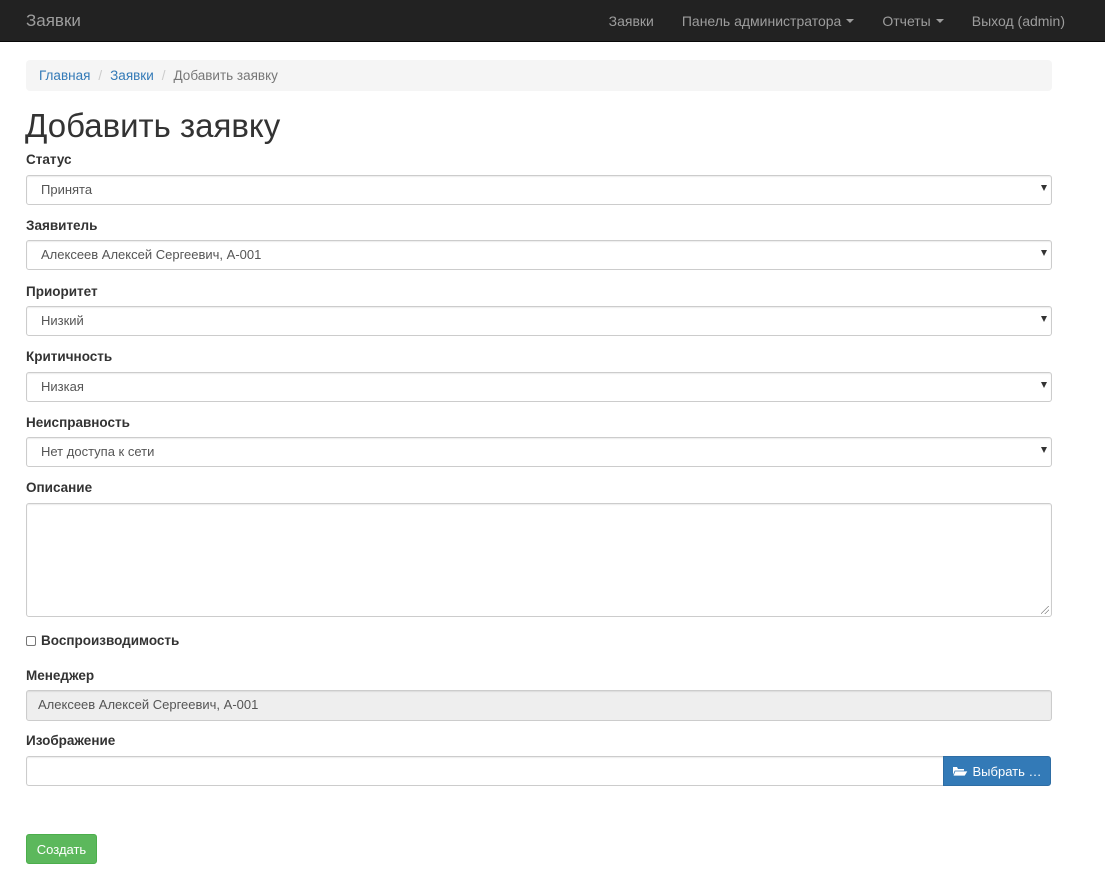 The height and width of the screenshot is (893, 1105). Describe the element at coordinates (539, 560) in the screenshot. I see `description-textarea` at that location.